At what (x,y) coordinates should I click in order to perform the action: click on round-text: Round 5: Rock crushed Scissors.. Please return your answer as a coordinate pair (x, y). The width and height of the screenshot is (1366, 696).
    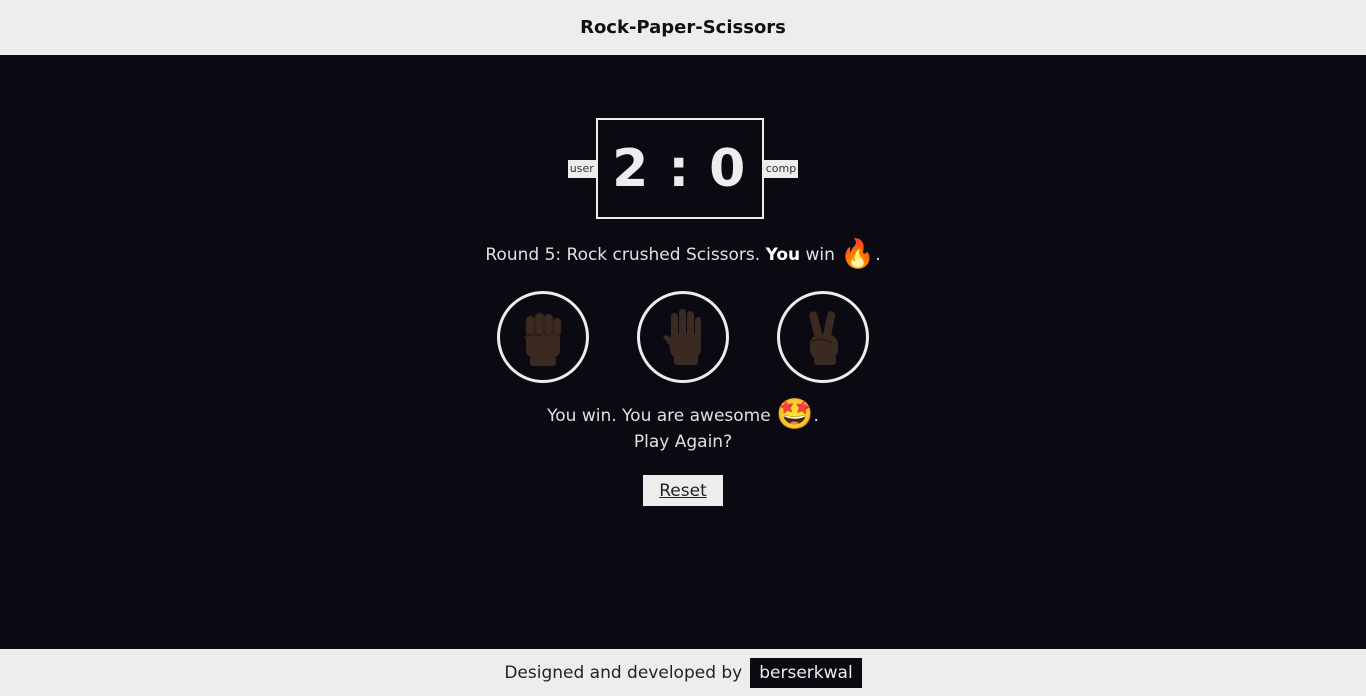
    Looking at the image, I should click on (623, 255).